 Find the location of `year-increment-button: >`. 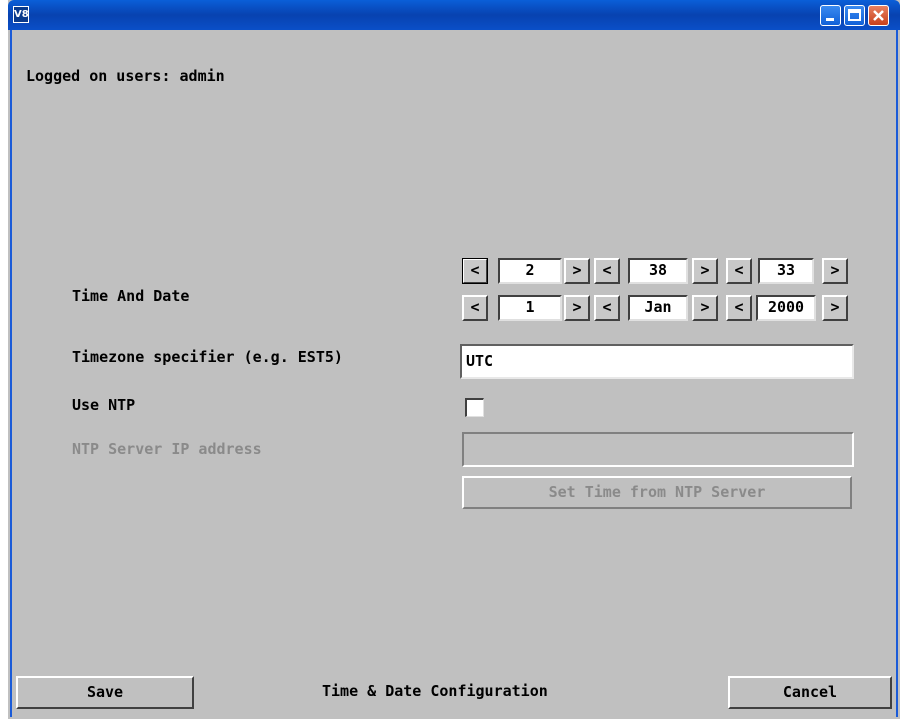

year-increment-button: > is located at coordinates (835, 308).